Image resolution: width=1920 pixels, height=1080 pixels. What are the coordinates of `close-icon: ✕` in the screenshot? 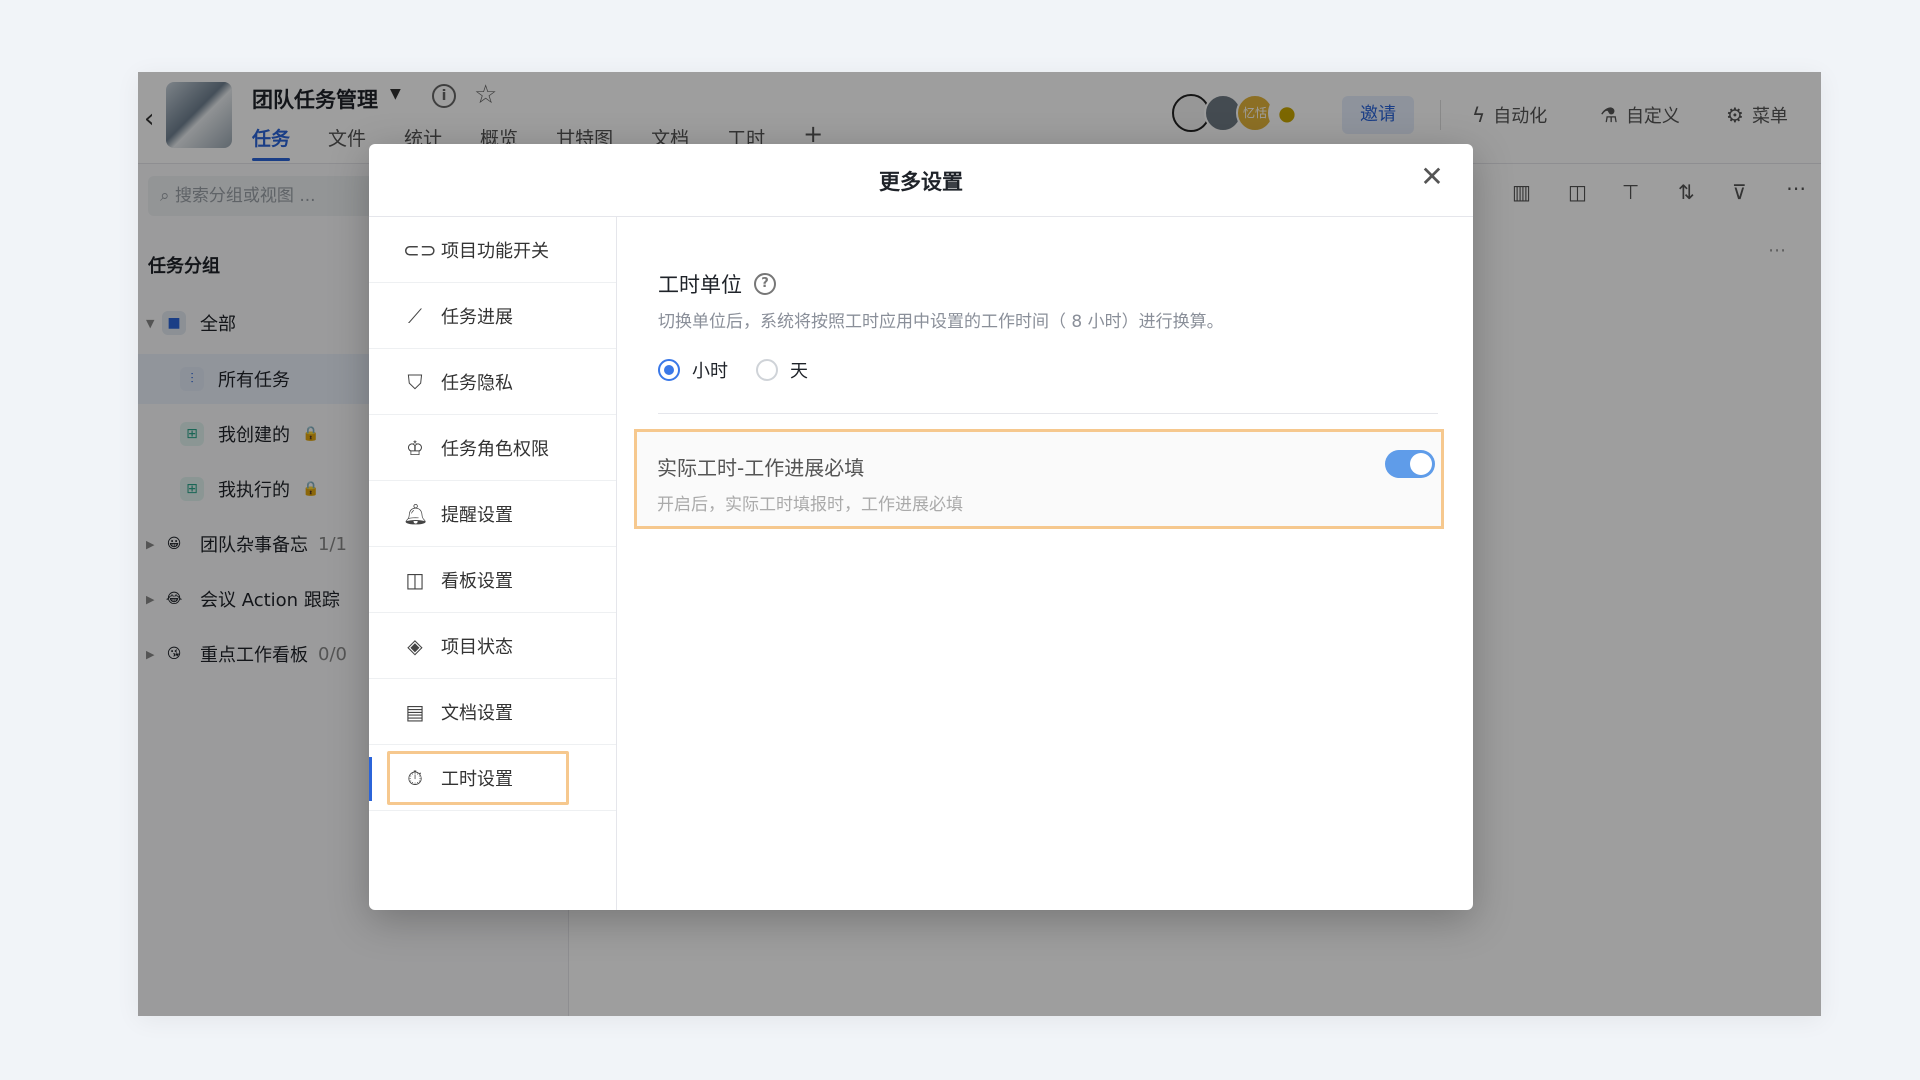 It's located at (1432, 176).